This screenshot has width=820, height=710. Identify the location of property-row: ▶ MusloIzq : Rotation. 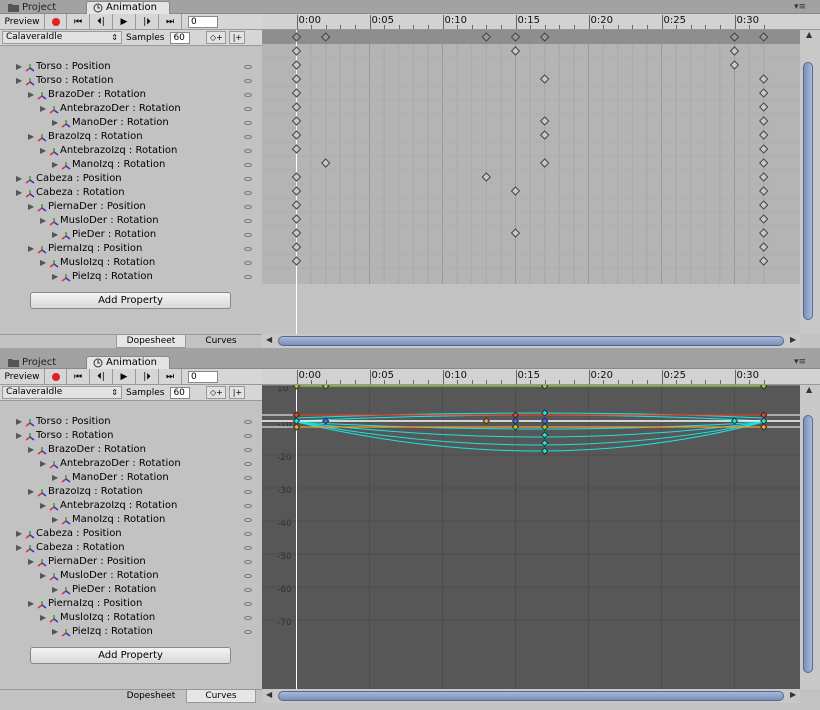
(131, 618).